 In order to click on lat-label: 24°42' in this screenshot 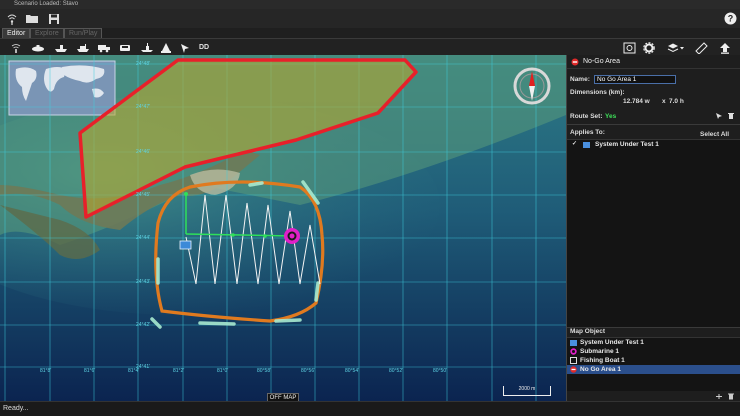, I will do `click(143, 325)`.